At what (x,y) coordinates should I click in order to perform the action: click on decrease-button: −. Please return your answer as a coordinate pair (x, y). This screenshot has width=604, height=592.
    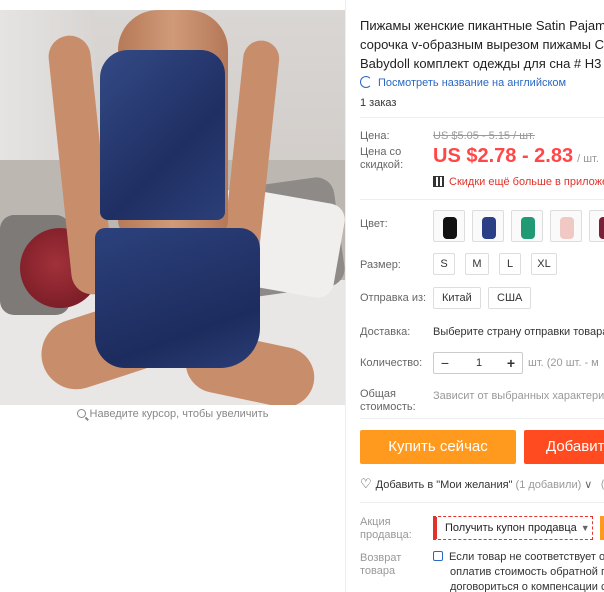
    Looking at the image, I should click on (445, 363).